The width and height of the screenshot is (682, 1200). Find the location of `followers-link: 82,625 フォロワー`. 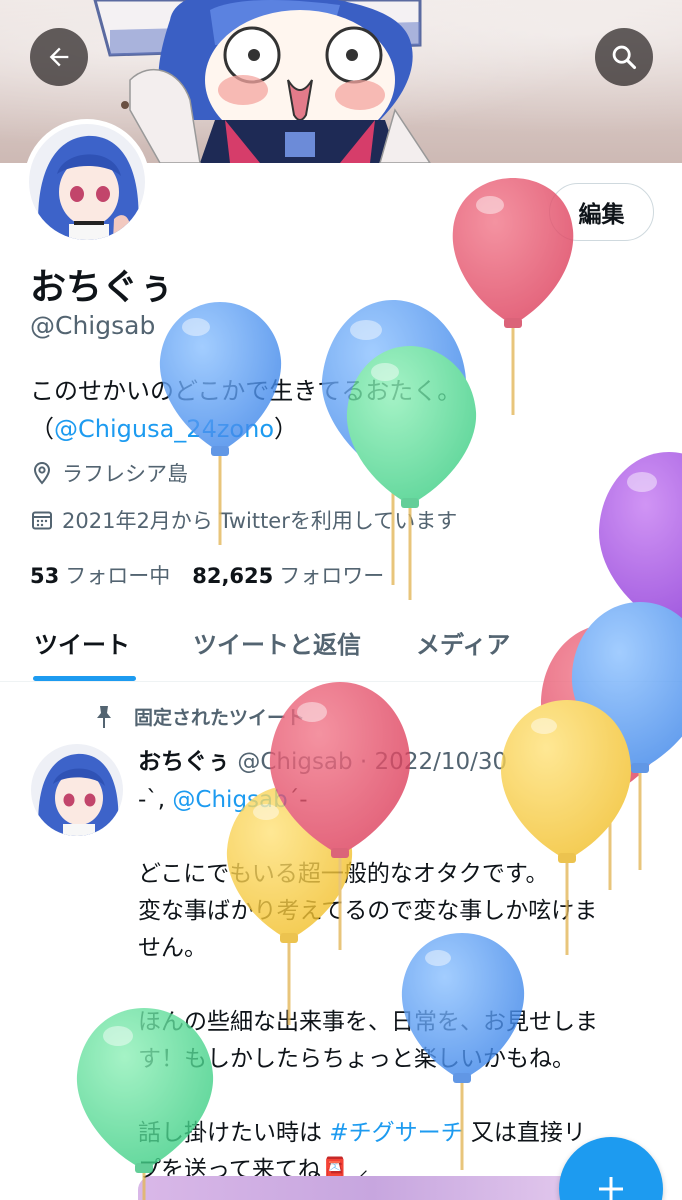

followers-link: 82,625 フォロワー is located at coordinates (288, 575).